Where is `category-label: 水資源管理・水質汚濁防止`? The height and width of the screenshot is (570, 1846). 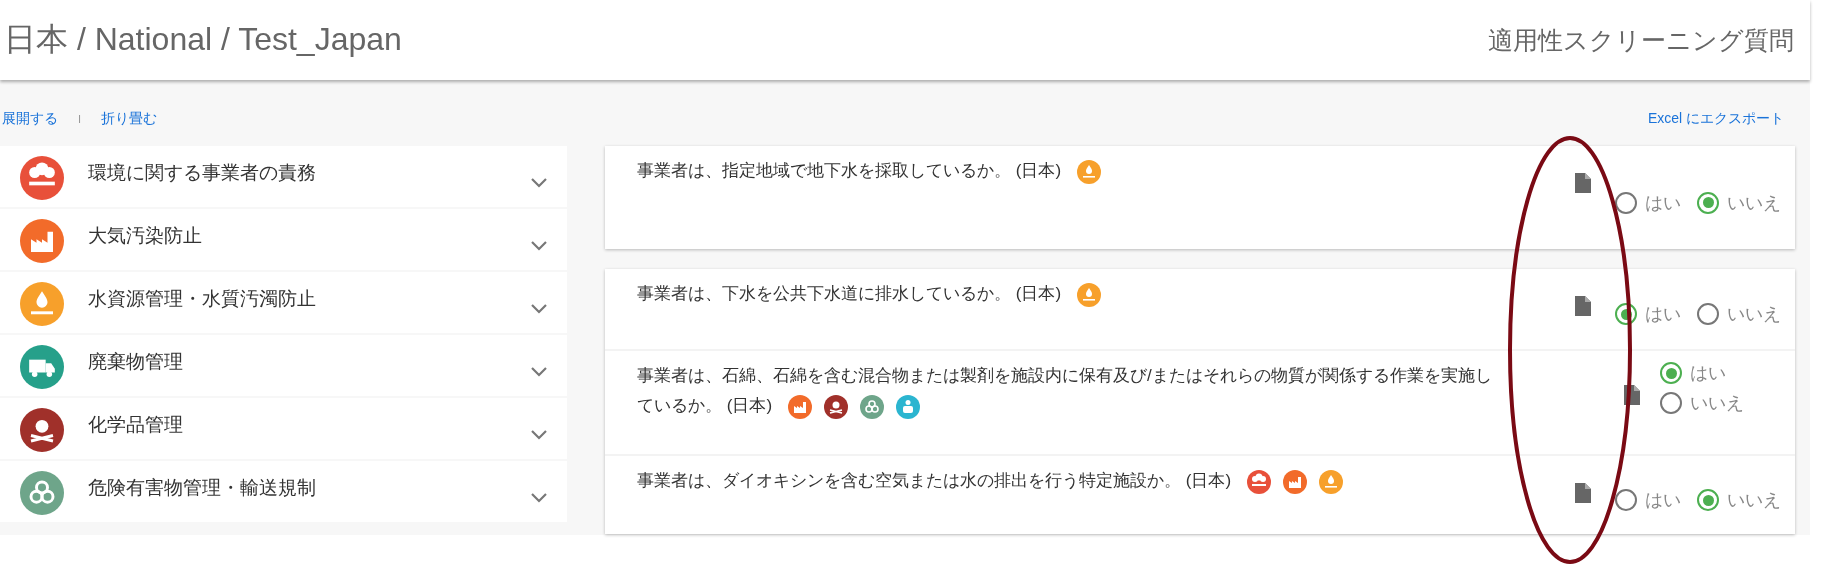 category-label: 水資源管理・水質汚濁防止 is located at coordinates (202, 299).